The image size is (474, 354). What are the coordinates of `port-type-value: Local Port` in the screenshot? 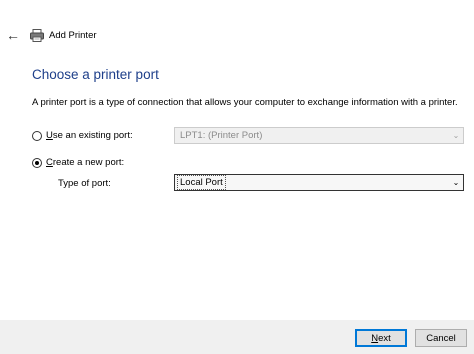 It's located at (201, 182).